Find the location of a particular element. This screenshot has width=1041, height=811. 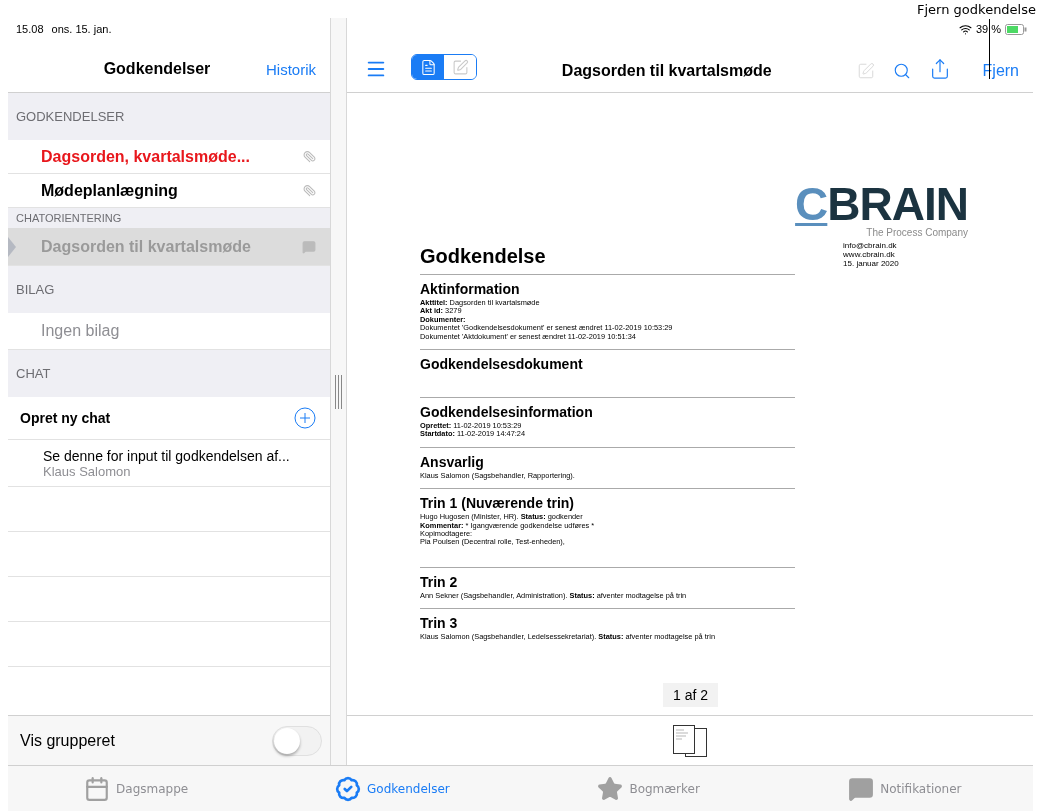

logo-tagline: The Process Company is located at coordinates (917, 232).